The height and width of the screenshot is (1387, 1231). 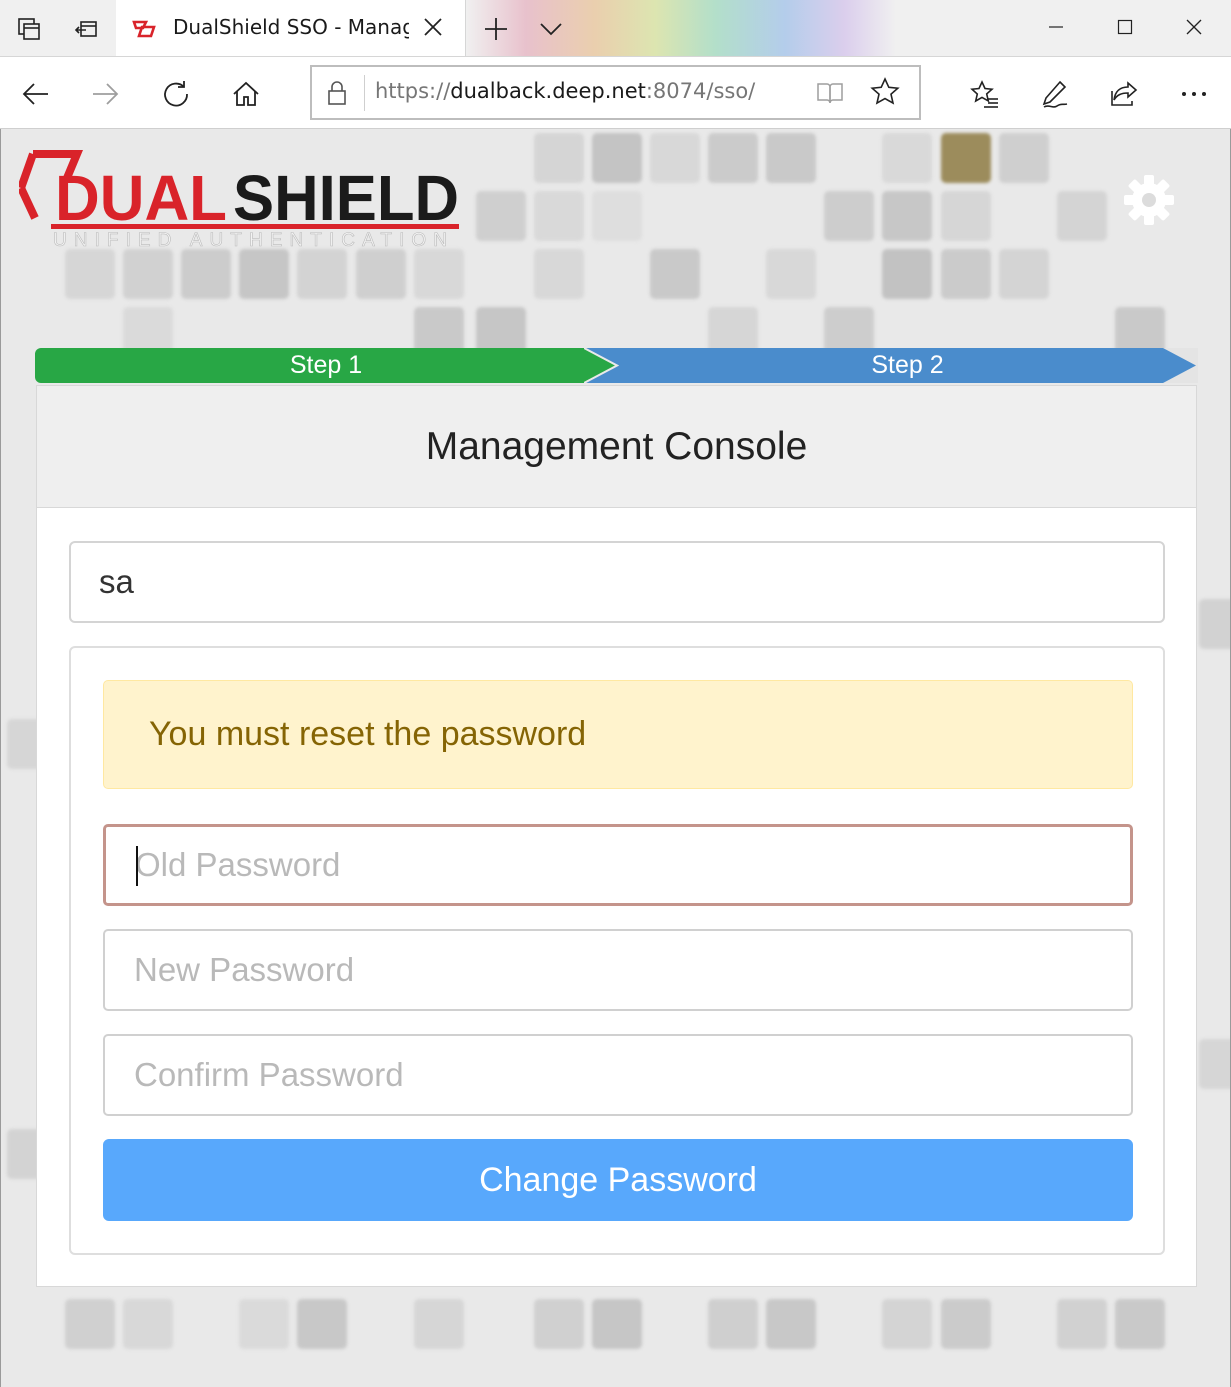 What do you see at coordinates (433, 29) in the screenshot?
I see `close-tab-icon` at bounding box center [433, 29].